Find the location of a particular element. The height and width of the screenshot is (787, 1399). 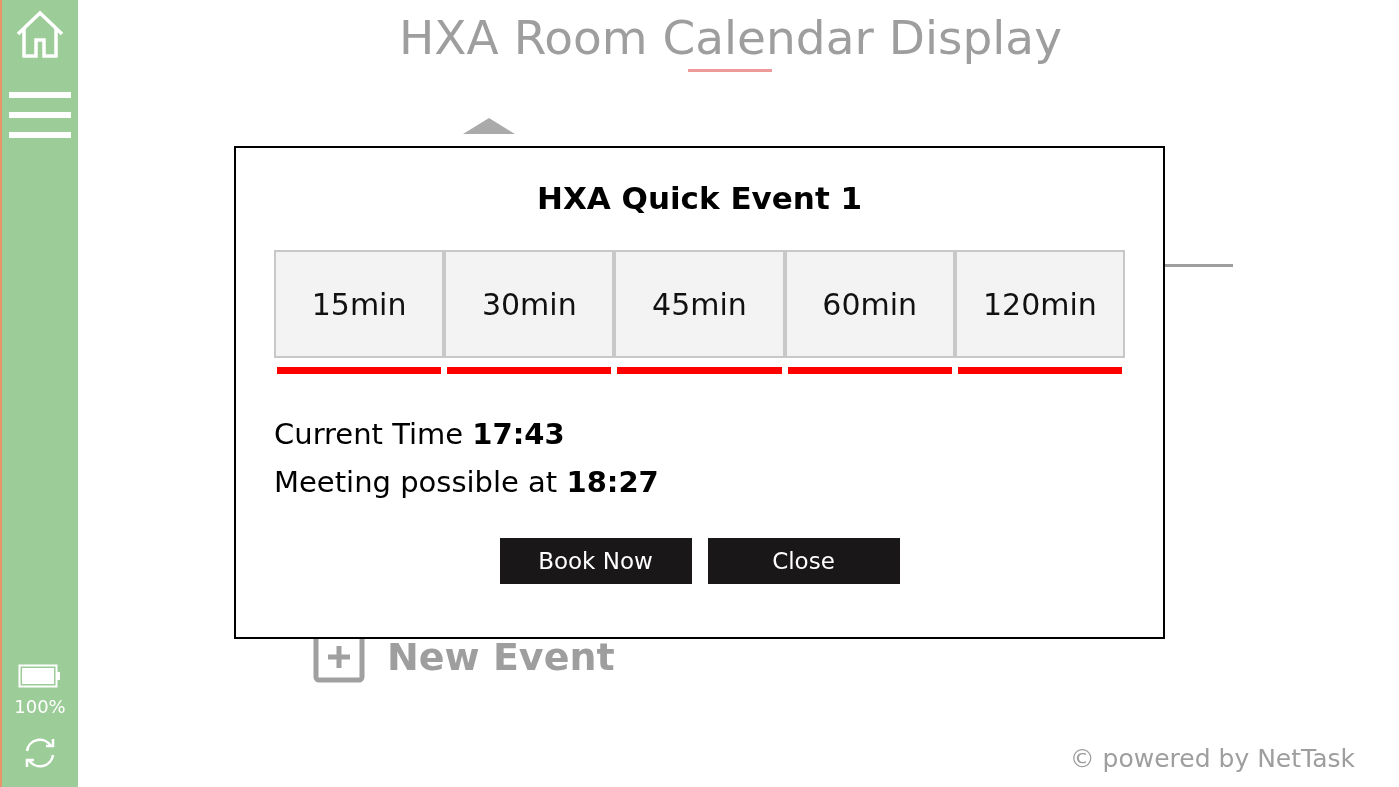

duration-button: 30min is located at coordinates (529, 304).